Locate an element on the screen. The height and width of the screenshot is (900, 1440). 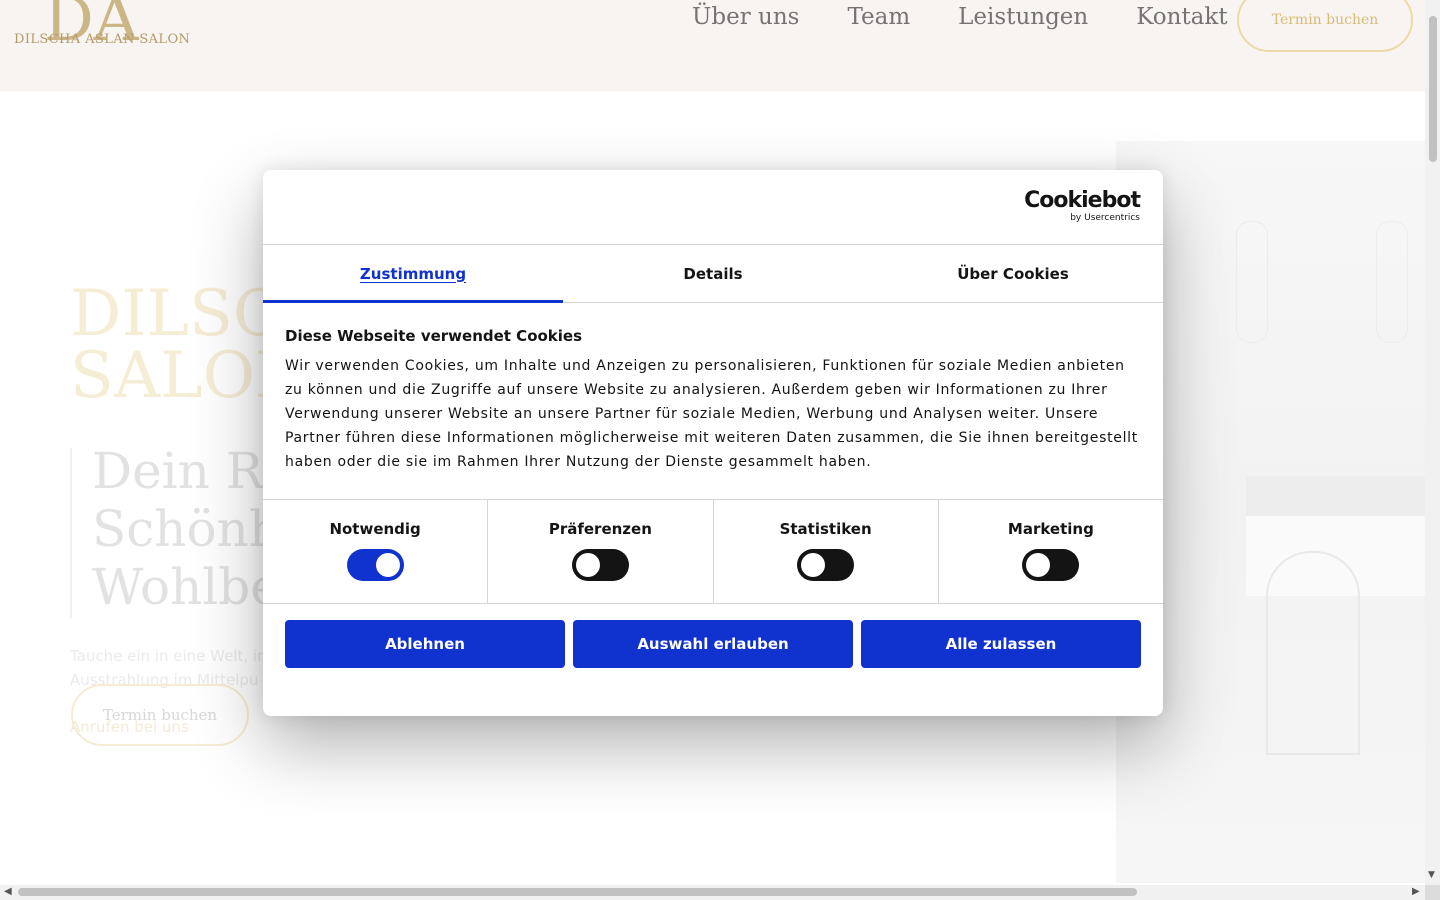
main-nav: Über uns Team Leistungen Kontakt is located at coordinates (960, 17).